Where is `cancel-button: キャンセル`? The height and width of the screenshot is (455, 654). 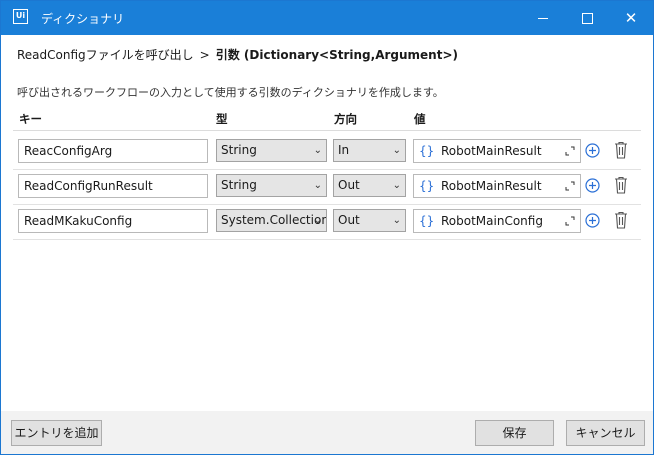 cancel-button: キャンセル is located at coordinates (605, 433).